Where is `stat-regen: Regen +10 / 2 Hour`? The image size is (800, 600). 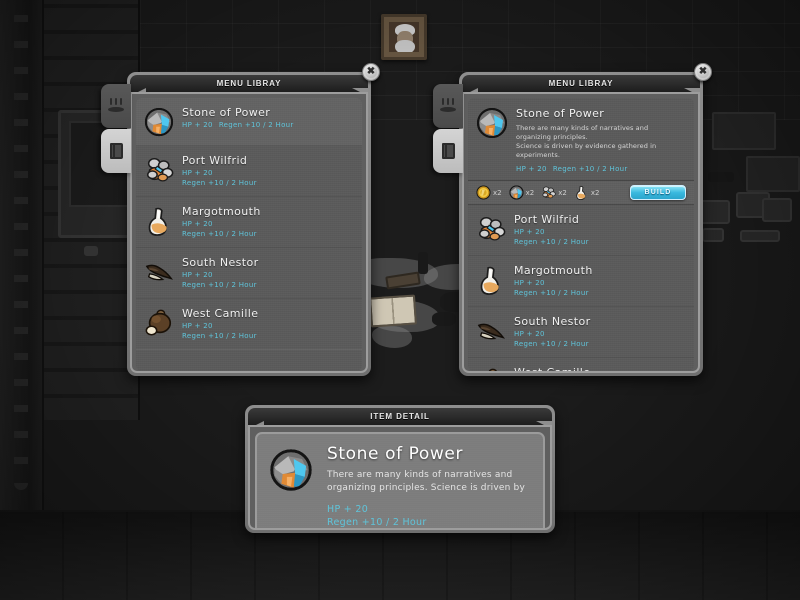
stat-regen: Regen +10 / 2 Hour is located at coordinates (590, 169).